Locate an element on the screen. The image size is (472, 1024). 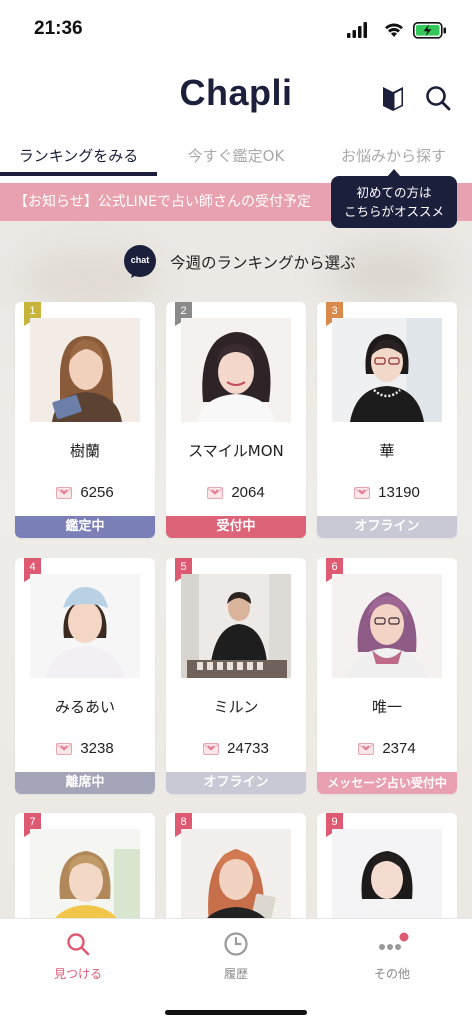
tab-bar: ランキングをみる 今すぐ鑑定OK お悩みから探す is located at coordinates (236, 157).